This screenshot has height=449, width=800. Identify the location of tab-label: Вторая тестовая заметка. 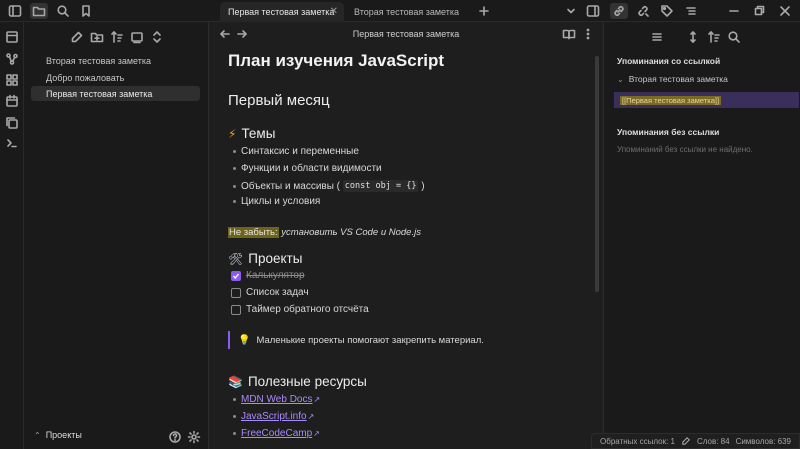
(407, 12).